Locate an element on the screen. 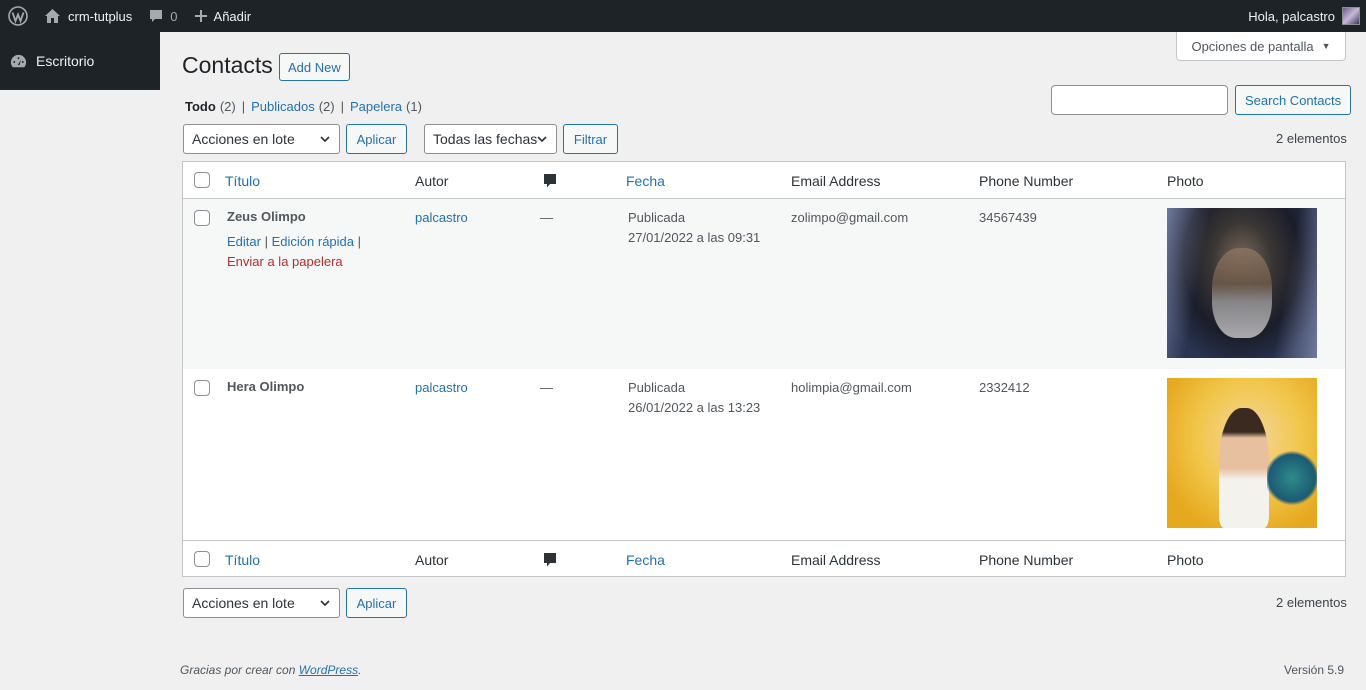 The height and width of the screenshot is (690, 1366). items-count-bottom: 2 elementos is located at coordinates (1311, 602).